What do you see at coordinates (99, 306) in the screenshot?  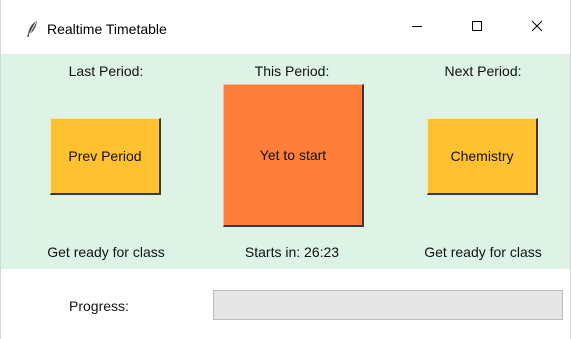 I see `progress-label: Progress:` at bounding box center [99, 306].